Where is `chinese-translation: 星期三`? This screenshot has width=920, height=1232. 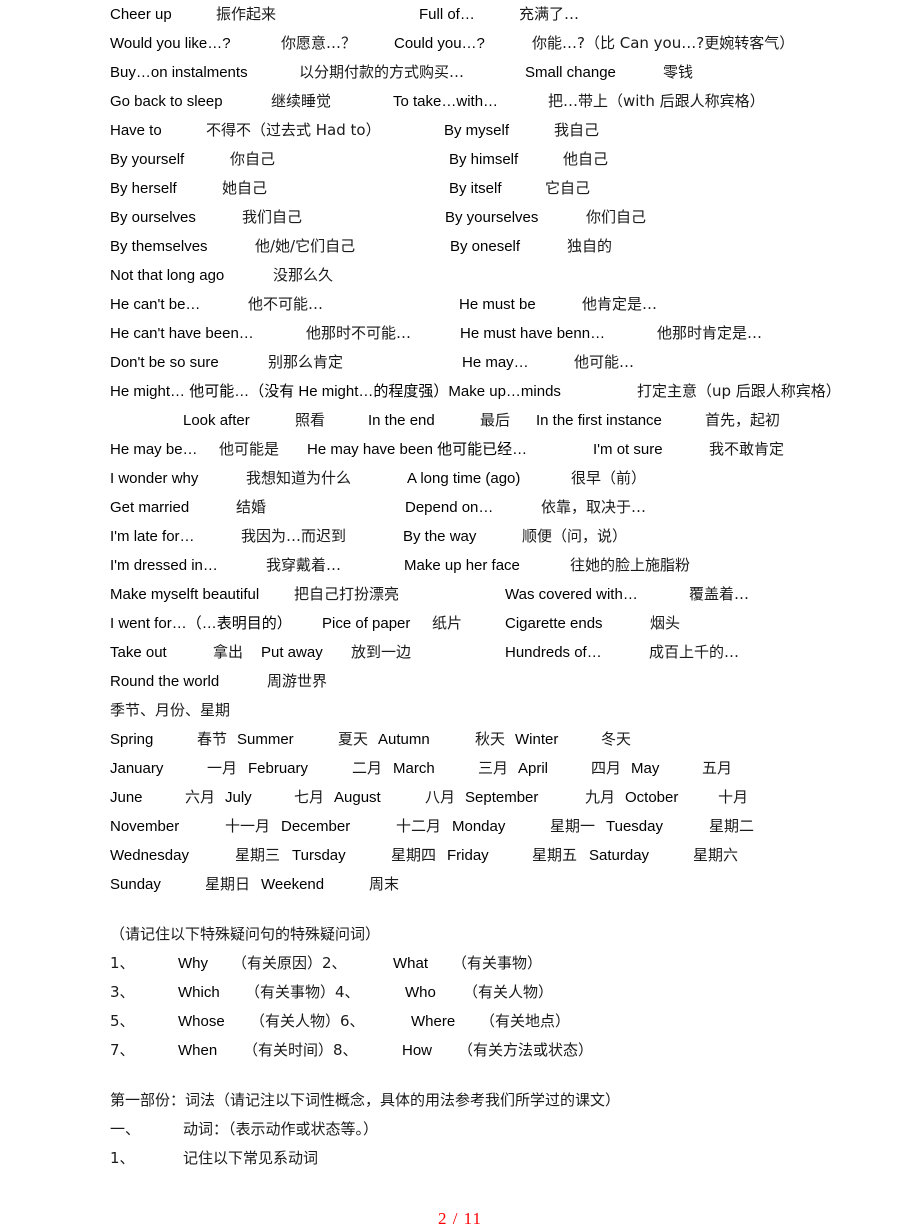 chinese-translation: 星期三 is located at coordinates (258, 855).